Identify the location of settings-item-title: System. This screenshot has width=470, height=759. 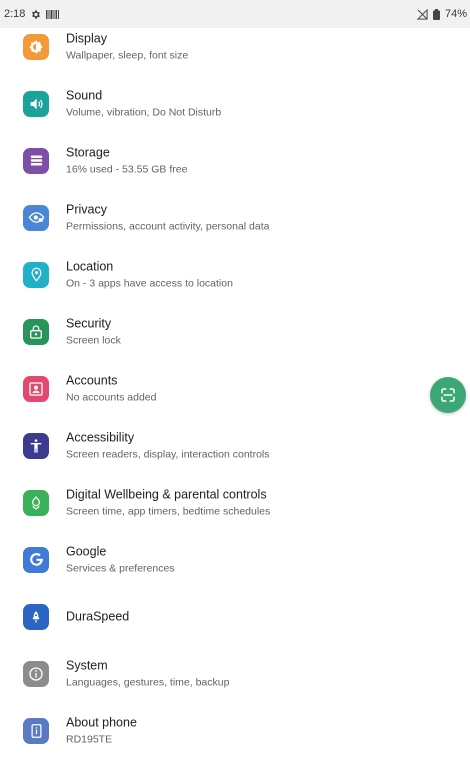
(87, 665).